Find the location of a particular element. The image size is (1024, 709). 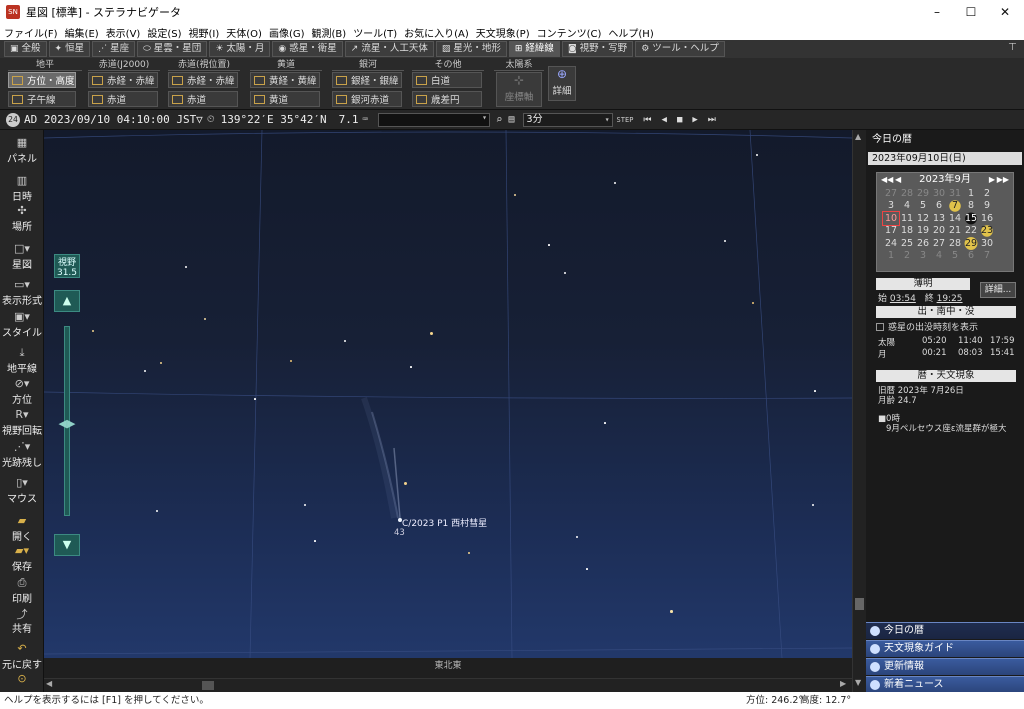

calendar-day: 21 is located at coordinates (955, 231).